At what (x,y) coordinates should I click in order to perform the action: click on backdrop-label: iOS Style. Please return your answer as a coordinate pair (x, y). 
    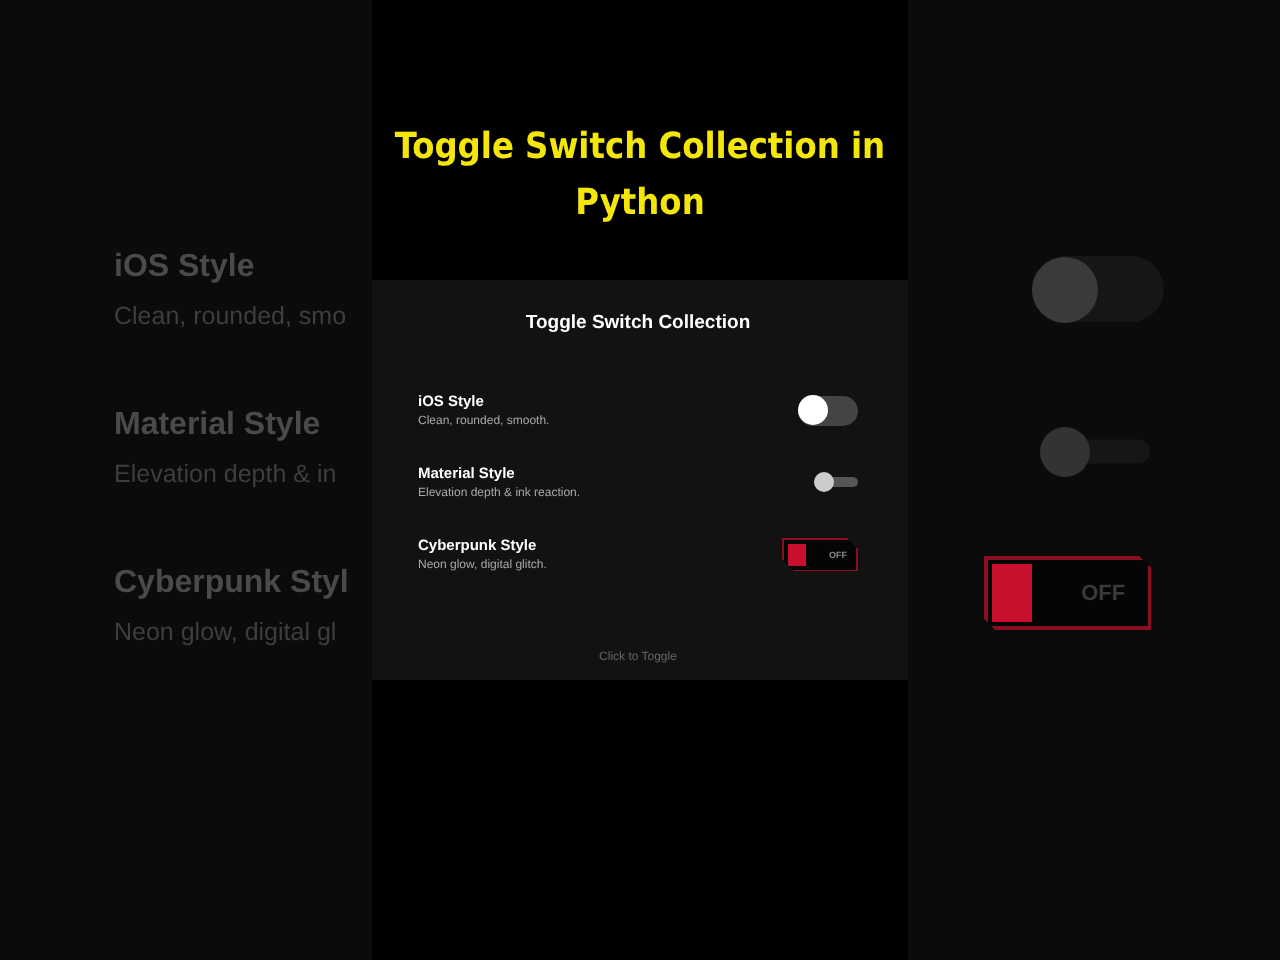
    Looking at the image, I should click on (185, 268).